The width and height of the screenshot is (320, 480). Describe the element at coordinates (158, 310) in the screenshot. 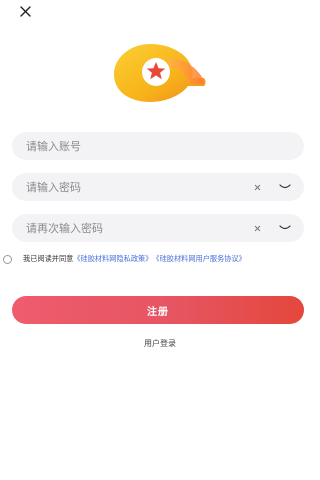

I see `register-button: 注册` at that location.